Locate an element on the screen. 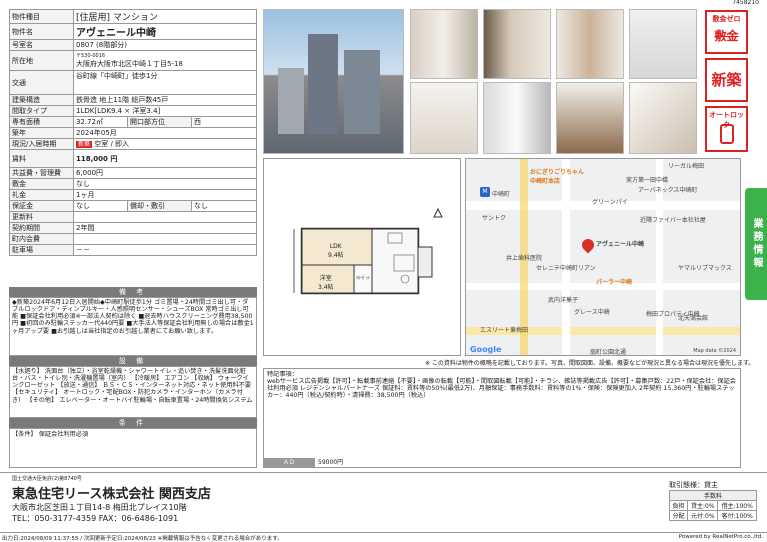  subway-icon: M is located at coordinates (485, 192).